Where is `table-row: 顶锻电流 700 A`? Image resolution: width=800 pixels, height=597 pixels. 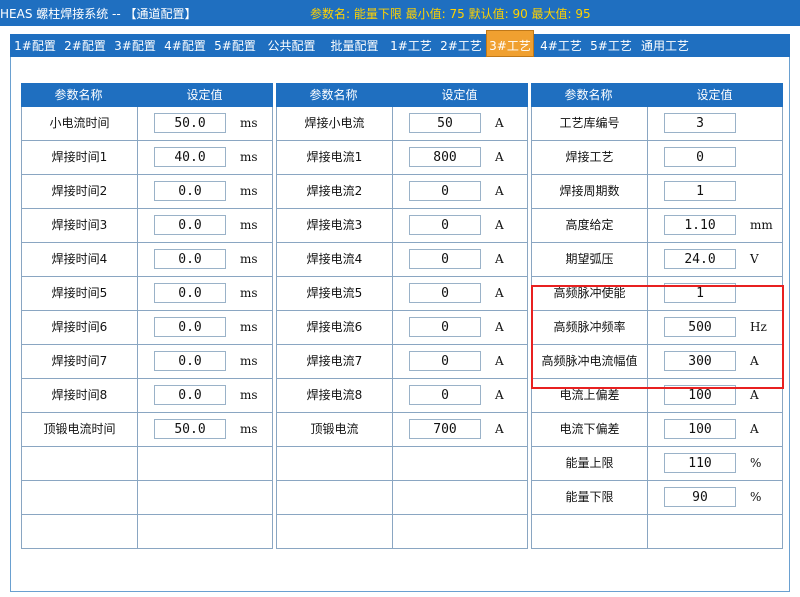 table-row: 顶锻电流 700 A is located at coordinates (402, 430).